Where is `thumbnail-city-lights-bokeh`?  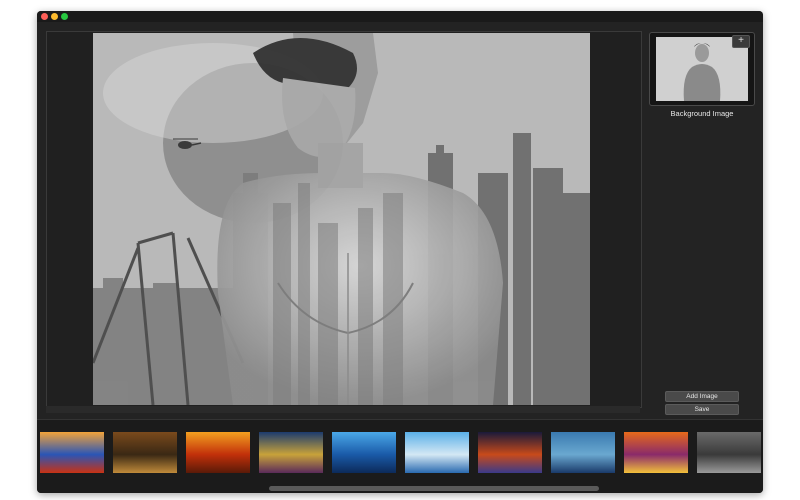 thumbnail-city-lights-bokeh is located at coordinates (145, 452).